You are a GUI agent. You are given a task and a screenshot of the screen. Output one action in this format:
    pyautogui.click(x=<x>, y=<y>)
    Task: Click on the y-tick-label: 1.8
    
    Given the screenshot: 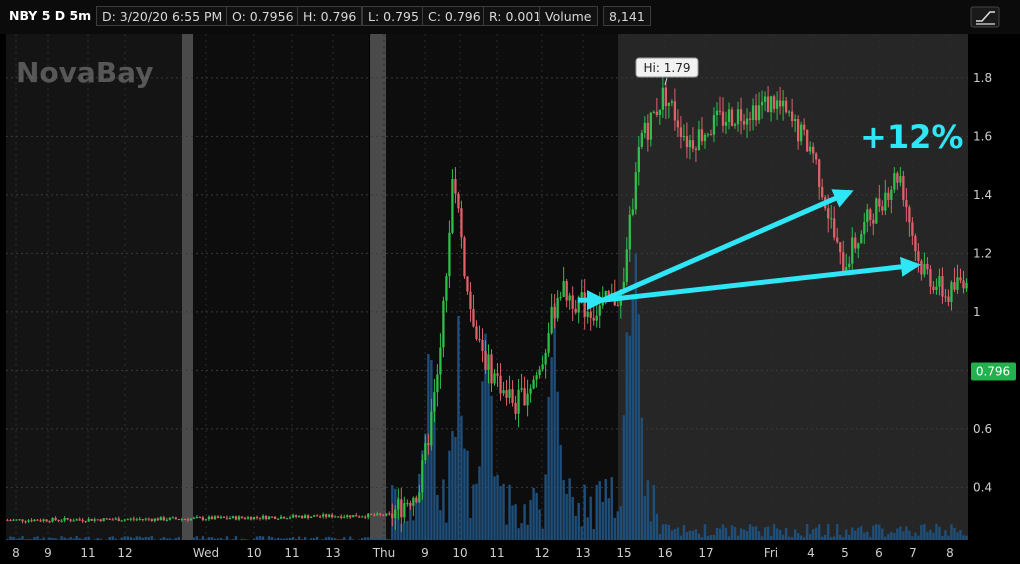 What is the action you would take?
    pyautogui.click(x=982, y=78)
    